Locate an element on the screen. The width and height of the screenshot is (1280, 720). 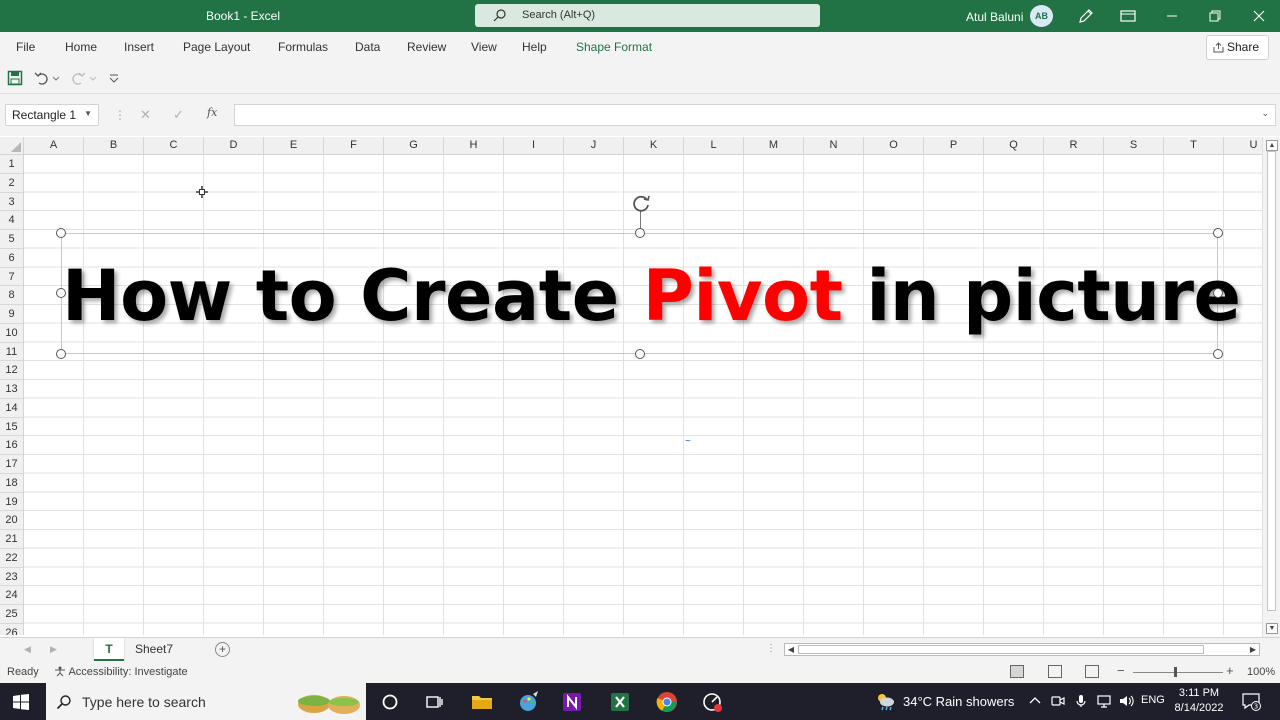
tab-home: Home is located at coordinates (81, 47).